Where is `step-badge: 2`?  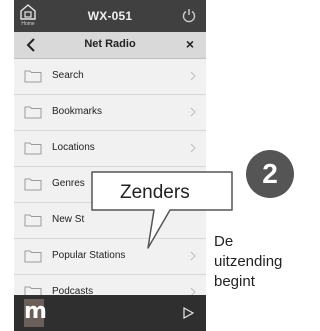
step-badge: 2 is located at coordinates (270, 174).